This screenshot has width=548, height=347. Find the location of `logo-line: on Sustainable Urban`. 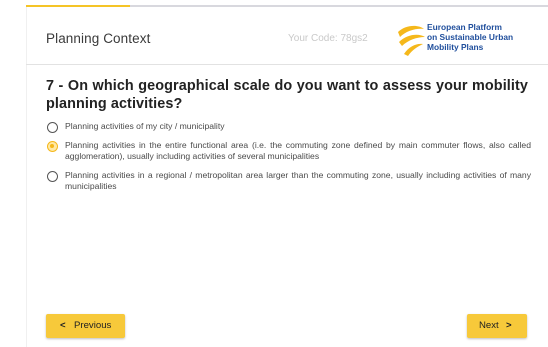

logo-line: on Sustainable Urban is located at coordinates (470, 37).